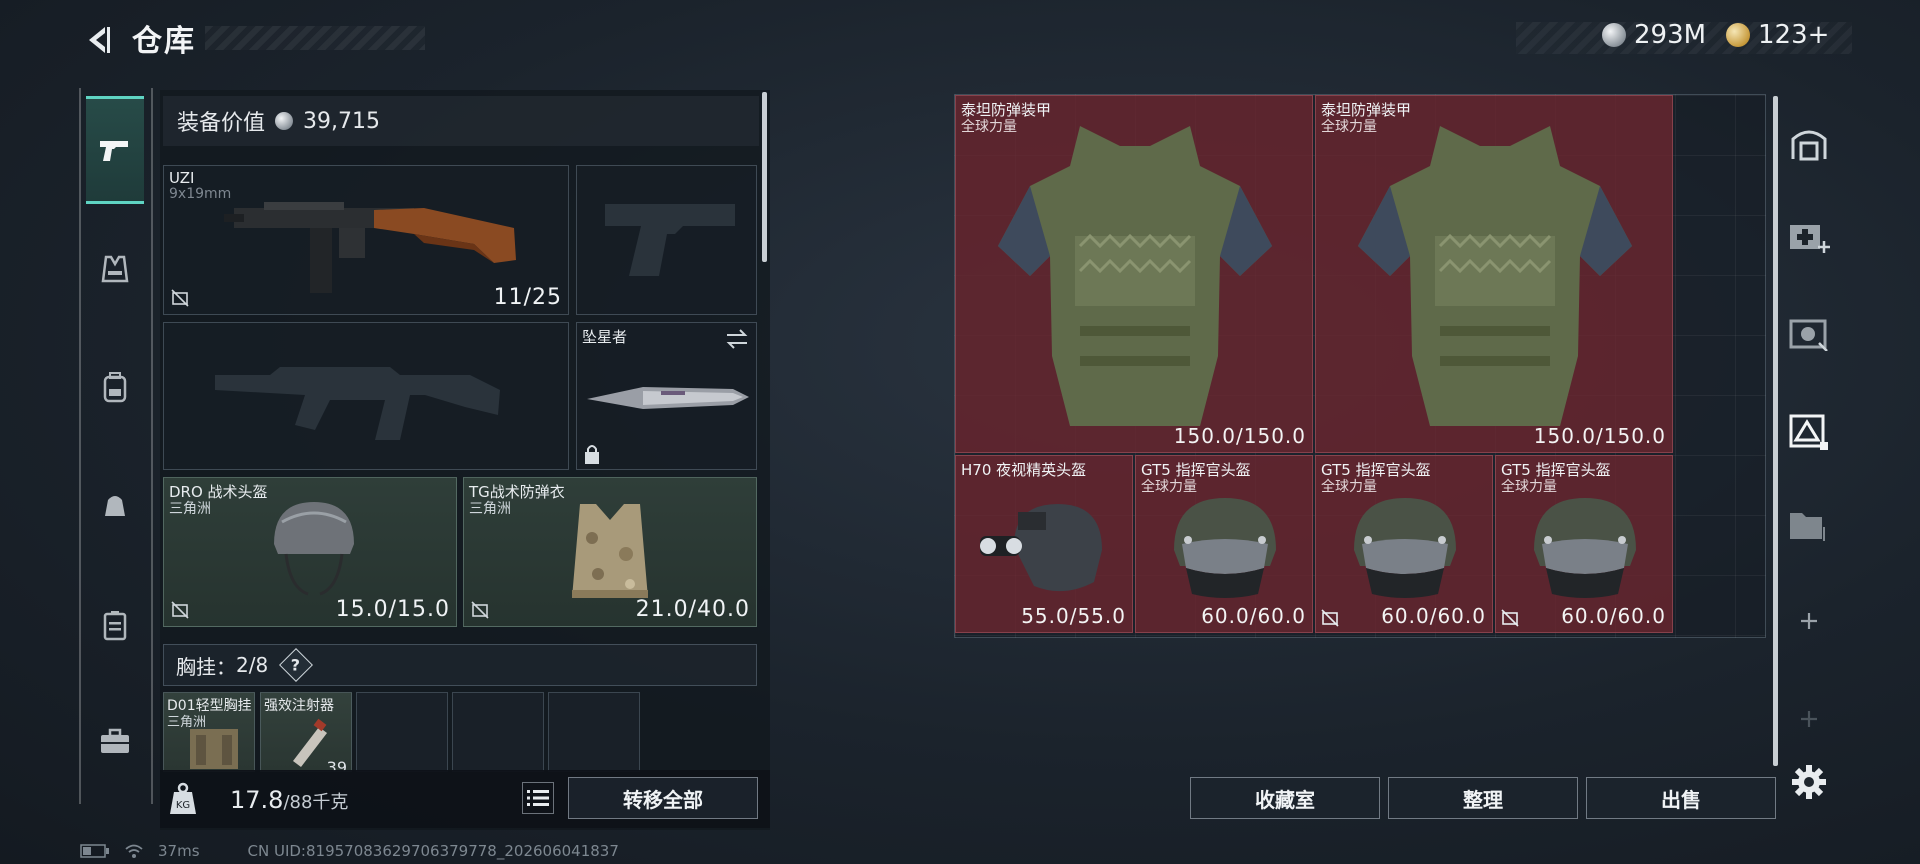  I want to click on weight-icon: KG, so click(183, 798).